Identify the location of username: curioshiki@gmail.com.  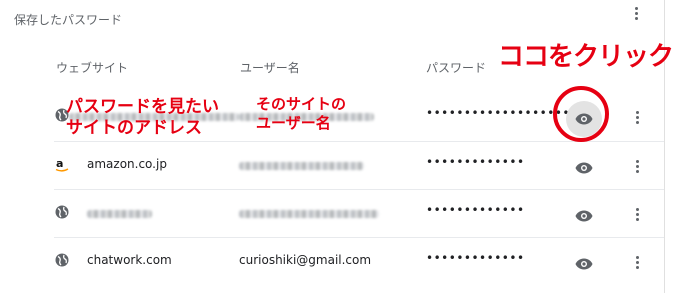
(305, 260).